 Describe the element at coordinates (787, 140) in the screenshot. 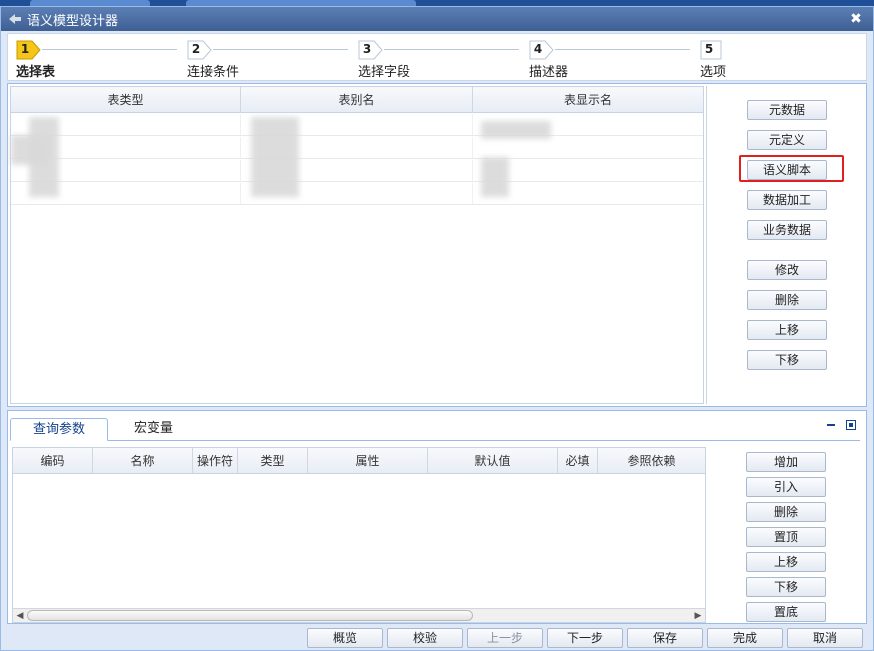

I see `meta-define-button: 元定义` at that location.